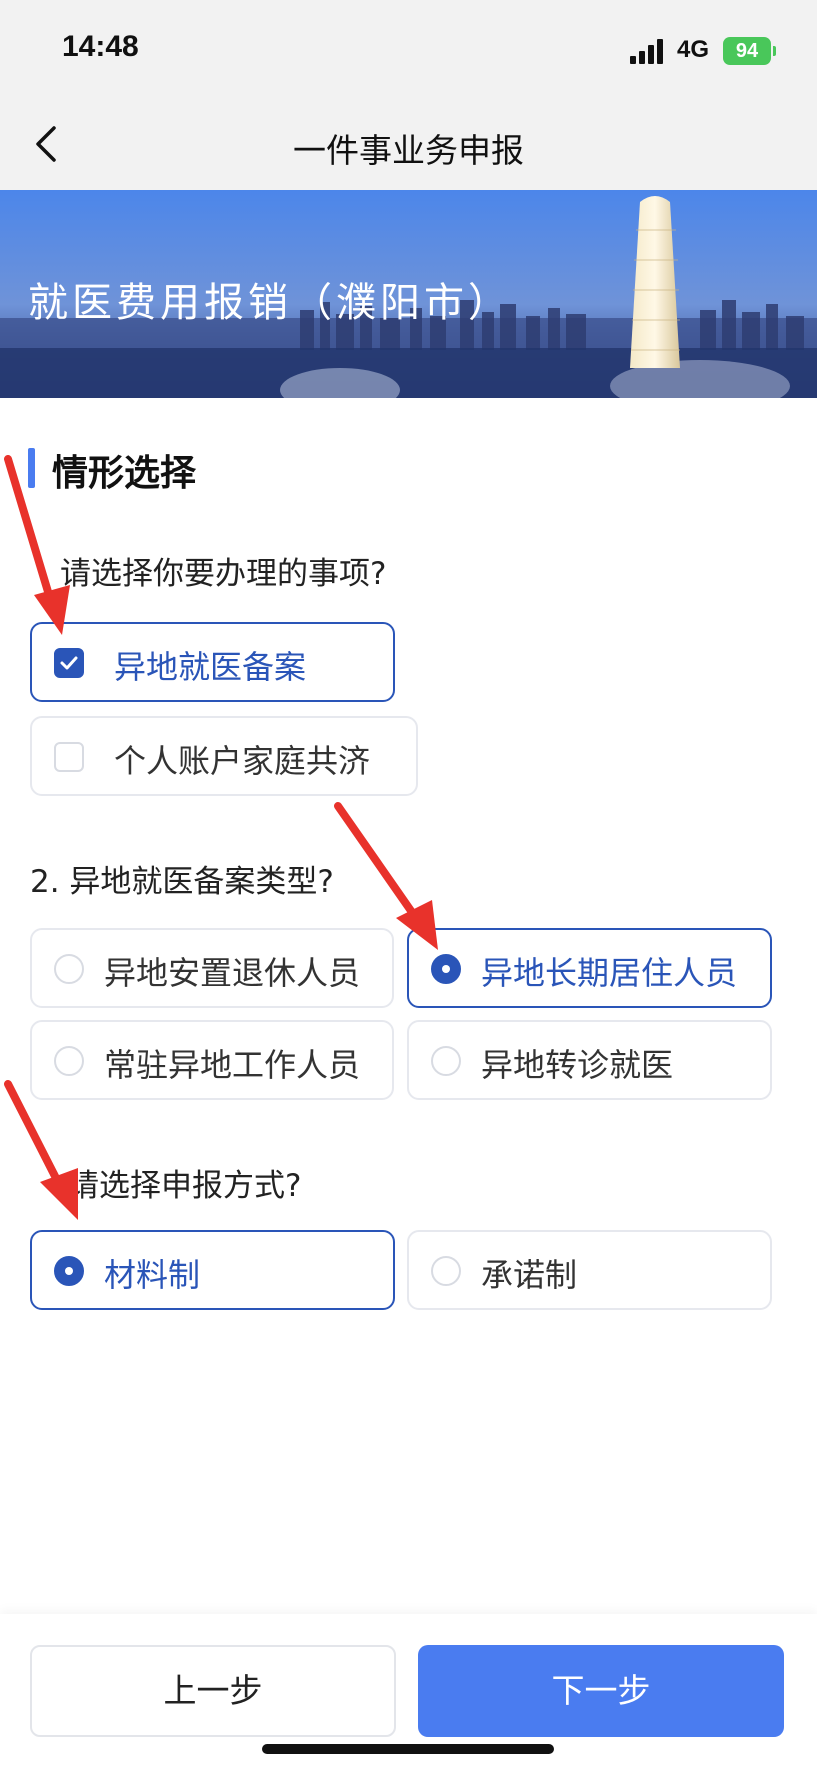  Describe the element at coordinates (185, 1186) in the screenshot. I see `question-3-text: 请选择申报方式?` at that location.